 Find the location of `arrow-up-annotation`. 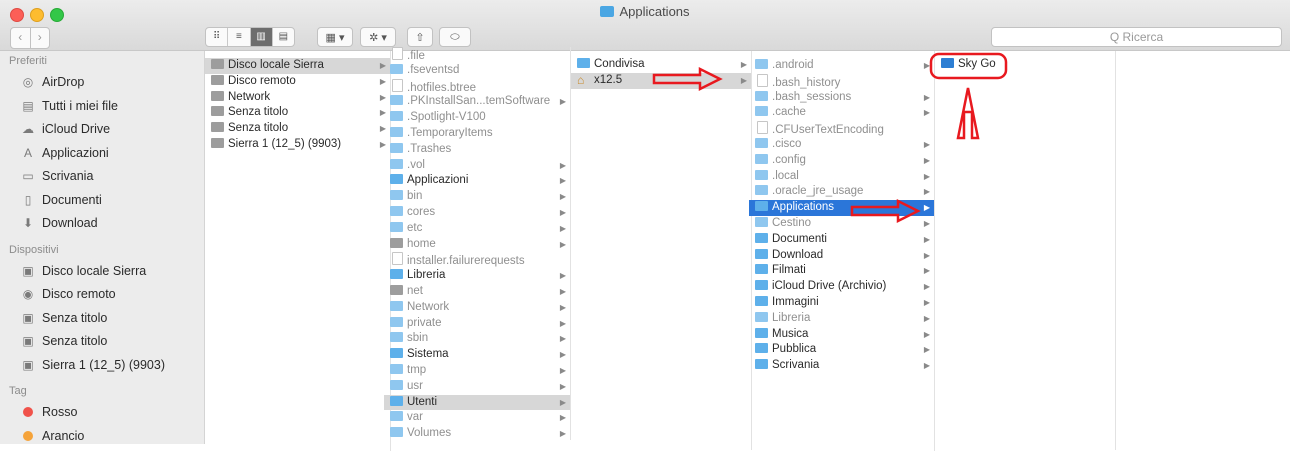

arrow-up-annotation is located at coordinates (968, 113).